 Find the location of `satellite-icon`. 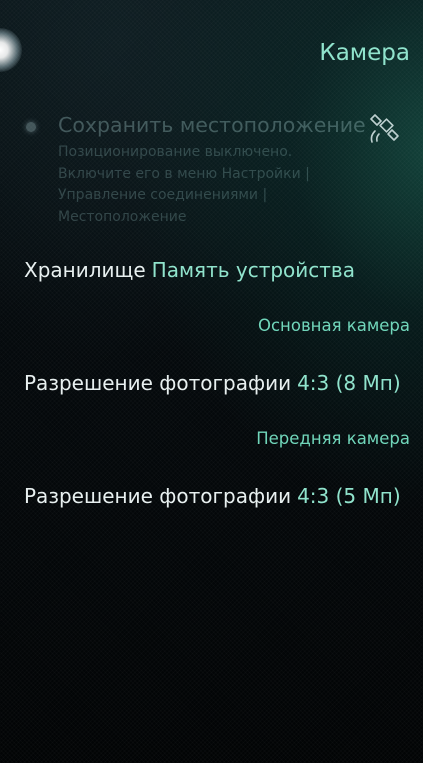

satellite-icon is located at coordinates (385, 128).